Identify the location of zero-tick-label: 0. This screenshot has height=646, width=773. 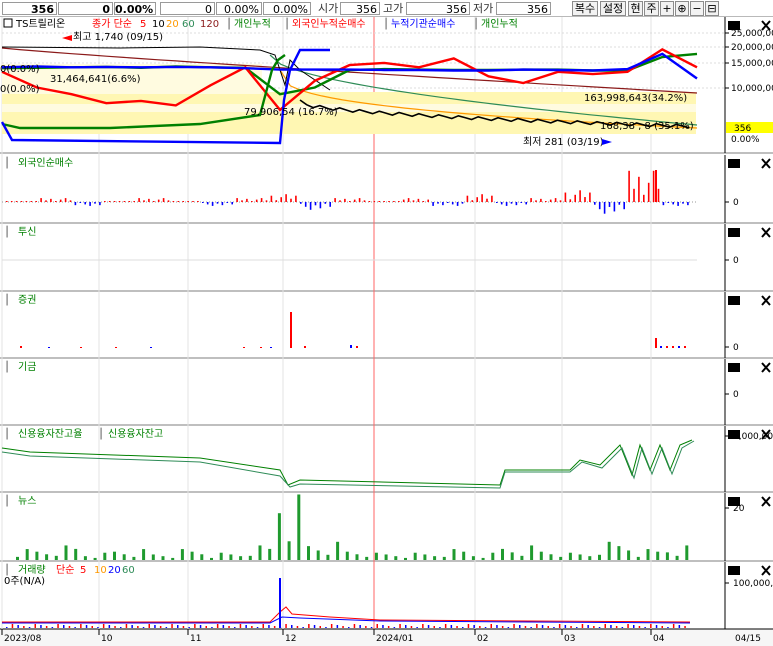
(736, 261).